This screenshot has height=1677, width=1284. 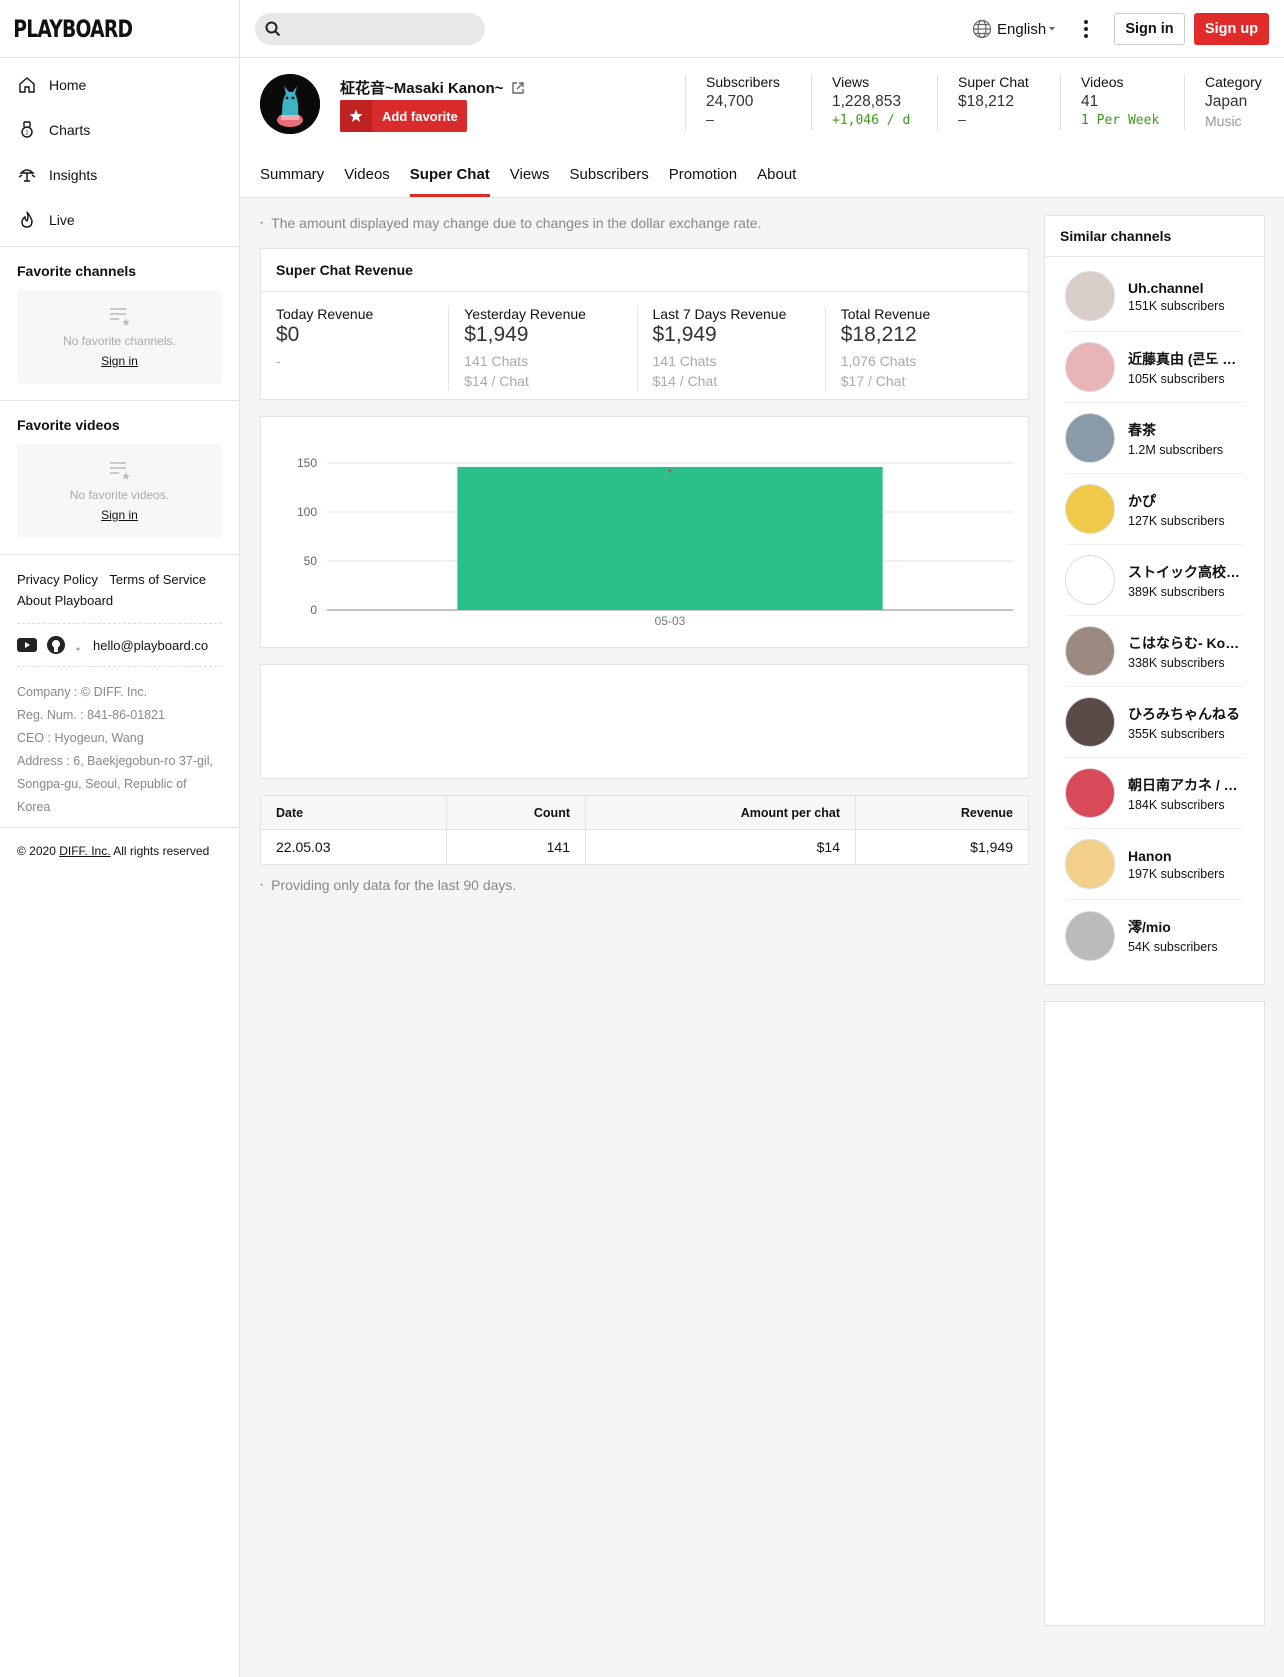 What do you see at coordinates (56, 645) in the screenshot?
I see `github-icon` at bounding box center [56, 645].